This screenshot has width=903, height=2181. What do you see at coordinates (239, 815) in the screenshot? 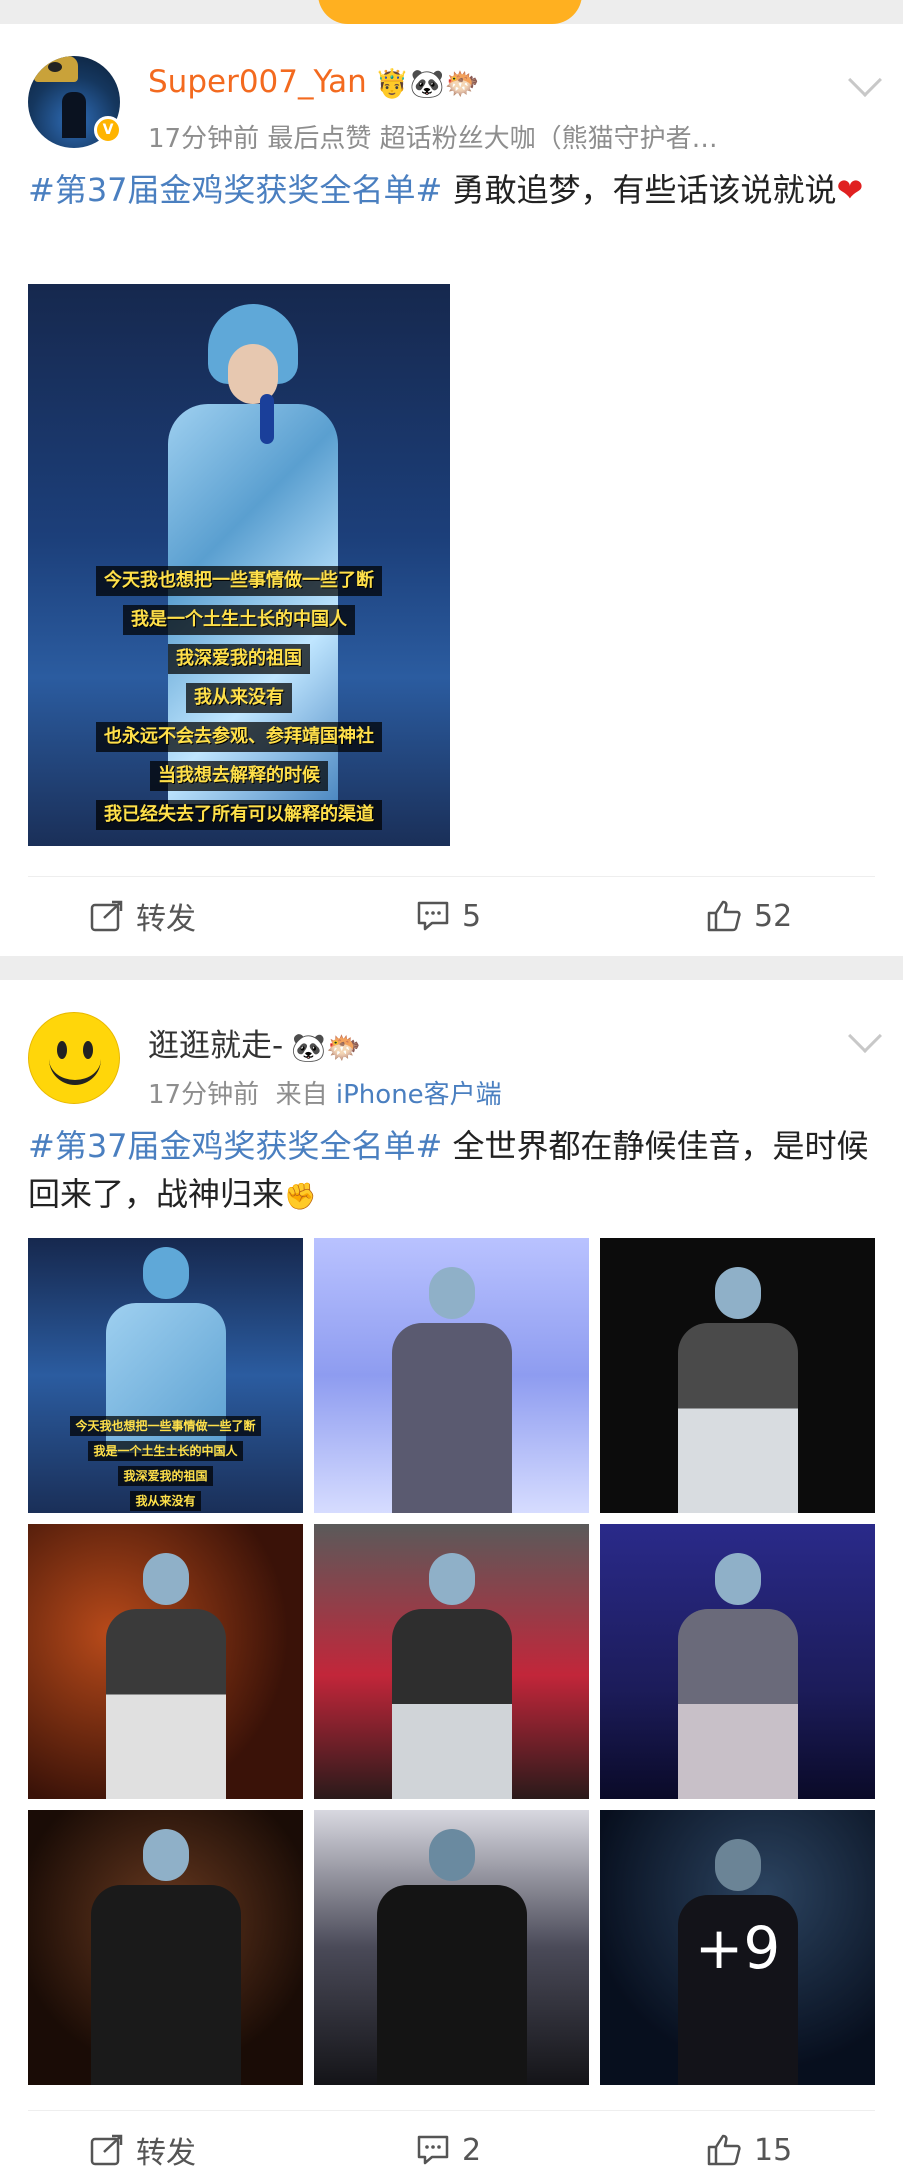
I see `subtitle-line: 我已经失去了所有可以解释的渠道` at bounding box center [239, 815].